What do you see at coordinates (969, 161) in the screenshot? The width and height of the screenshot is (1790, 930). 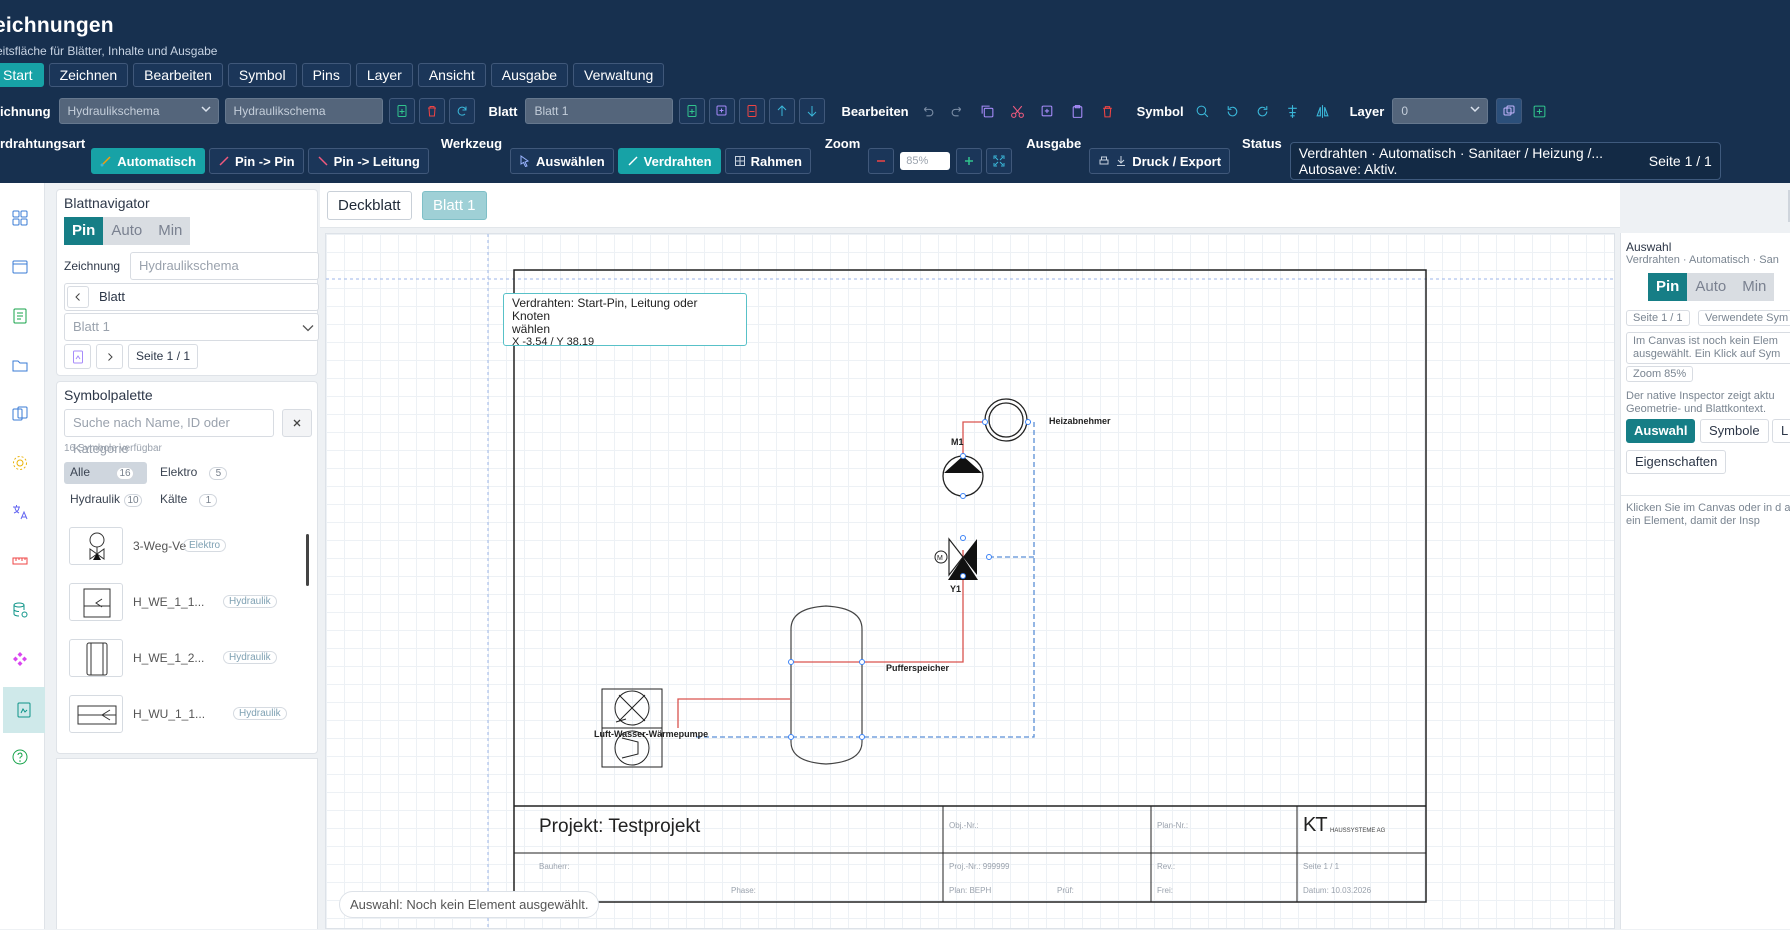 I see `zoom-in-button` at bounding box center [969, 161].